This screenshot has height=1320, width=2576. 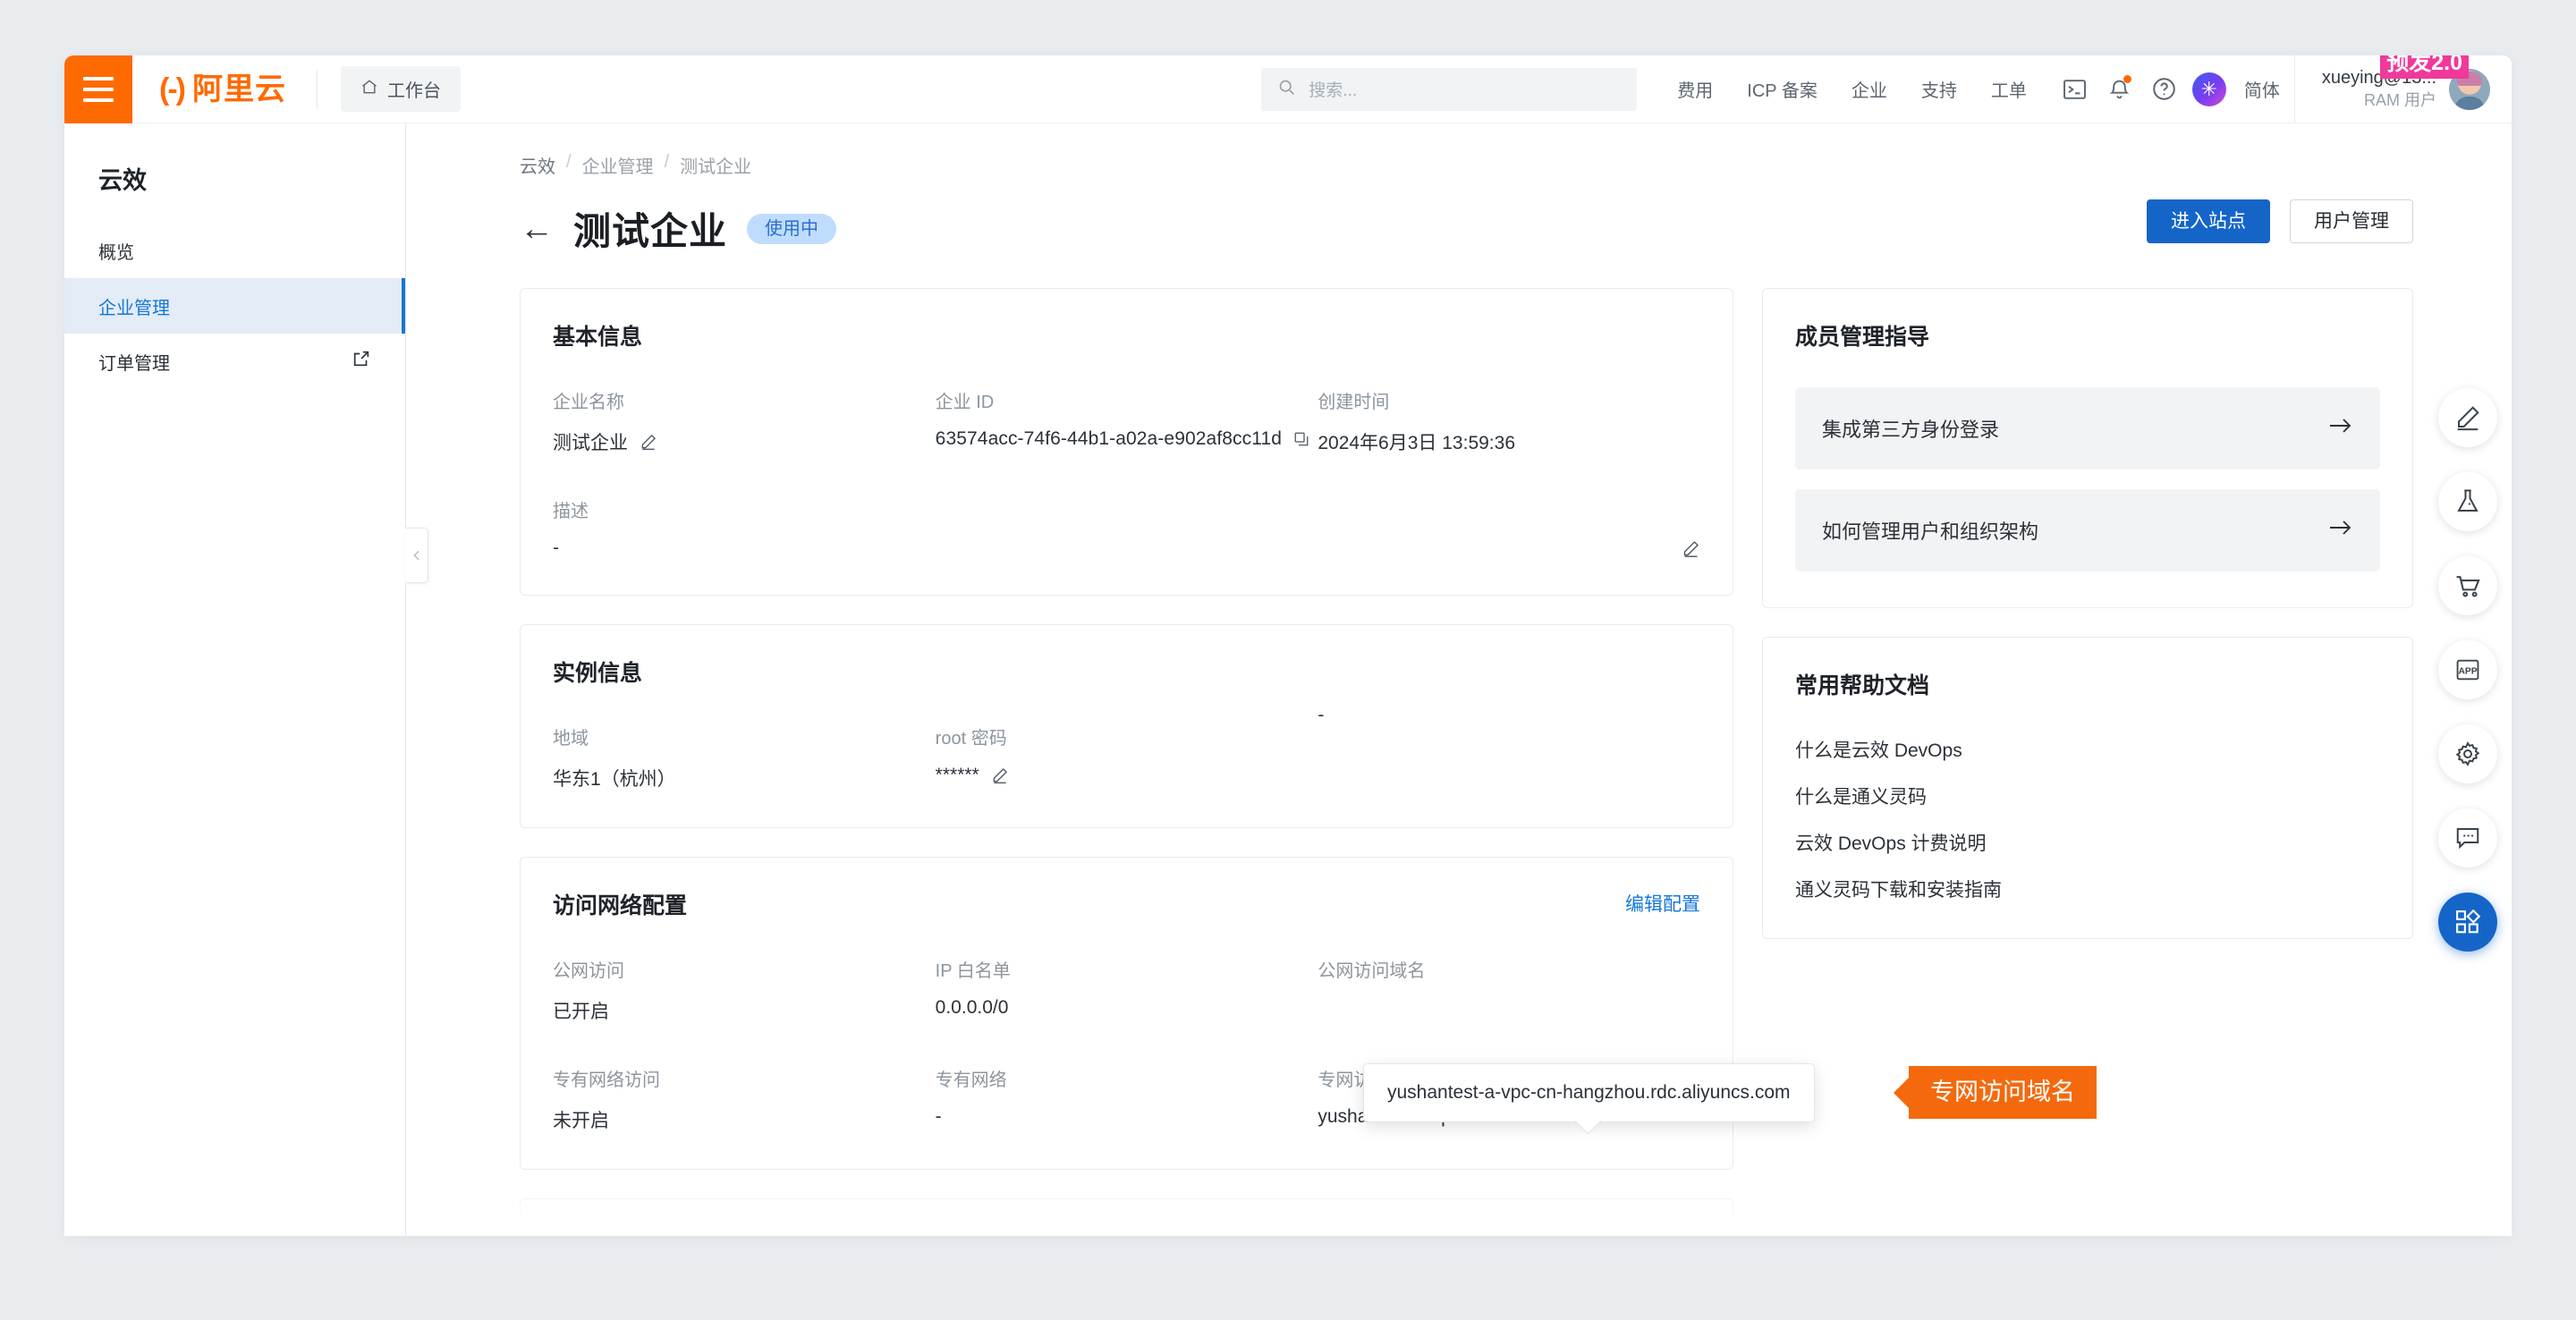 I want to click on instance-info-card: 实例信息 地域 华东1（杭州） root 密码 ****** -, so click(x=1126, y=726).